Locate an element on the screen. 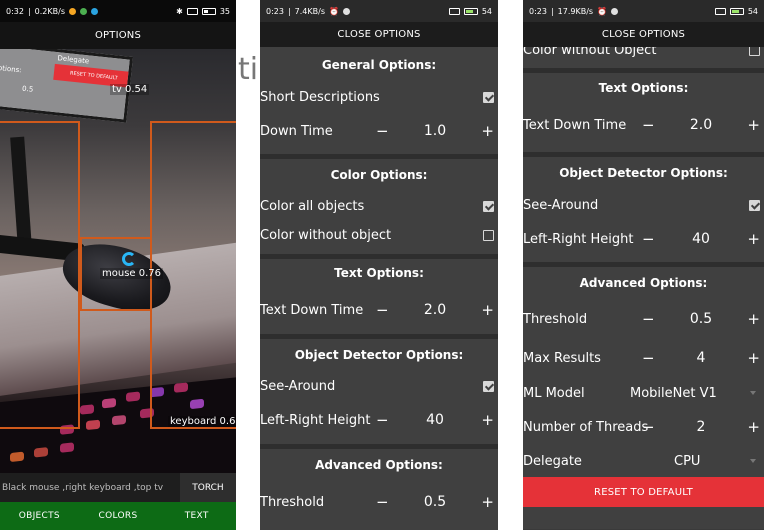  short-descriptions-checkbox is located at coordinates (488, 97).